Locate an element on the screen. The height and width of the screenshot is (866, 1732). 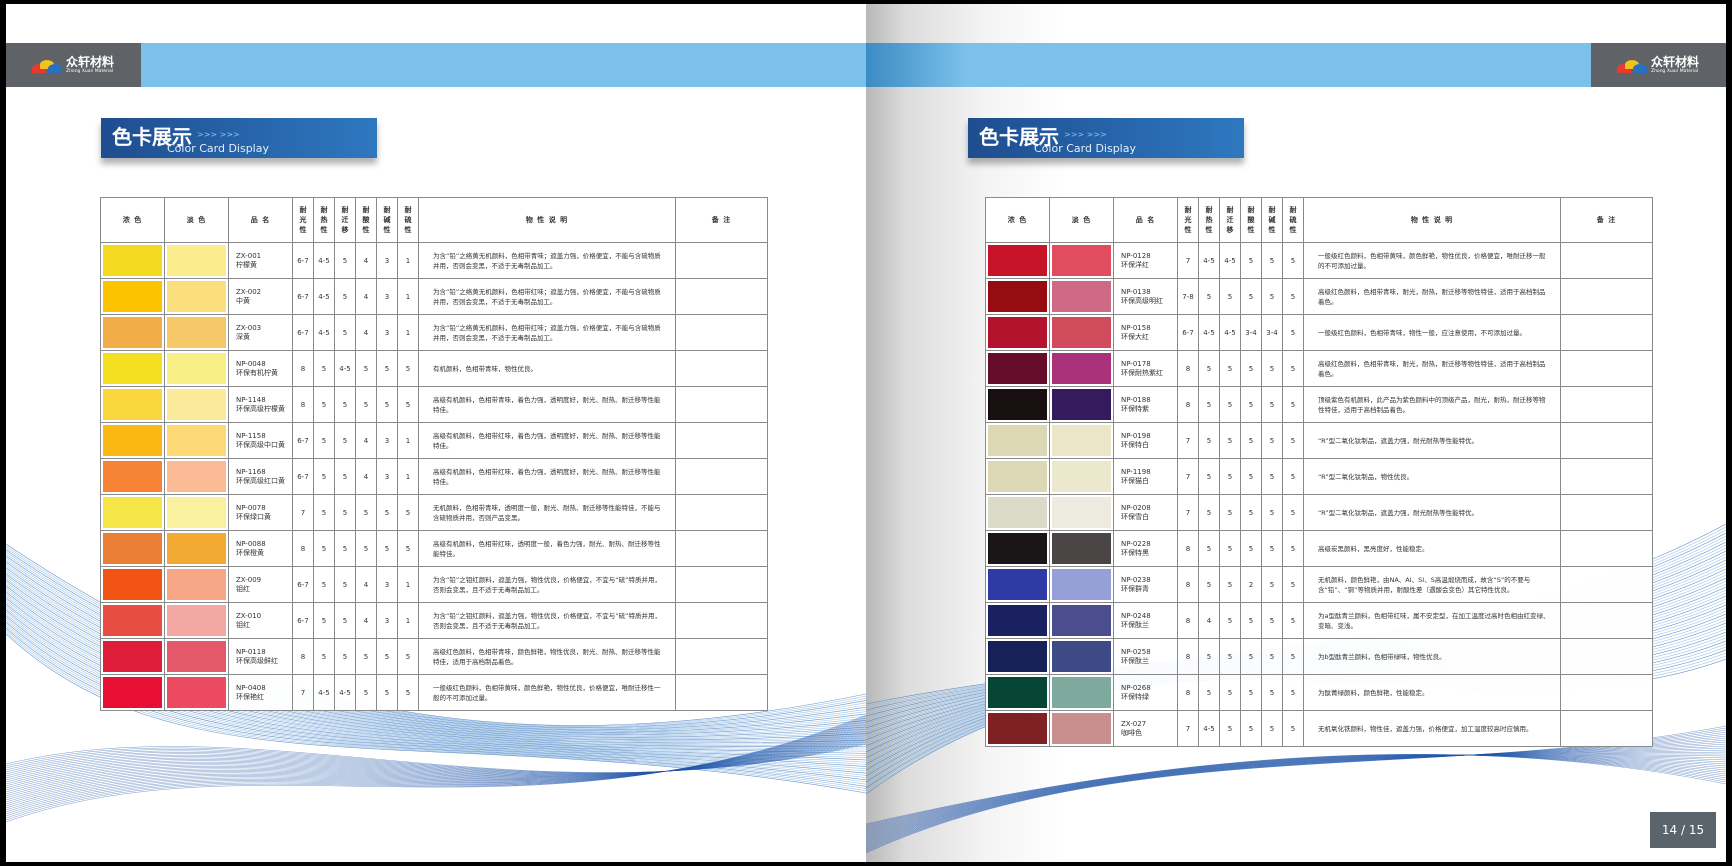
product-cn-name: 环保艳红 is located at coordinates (250, 696).